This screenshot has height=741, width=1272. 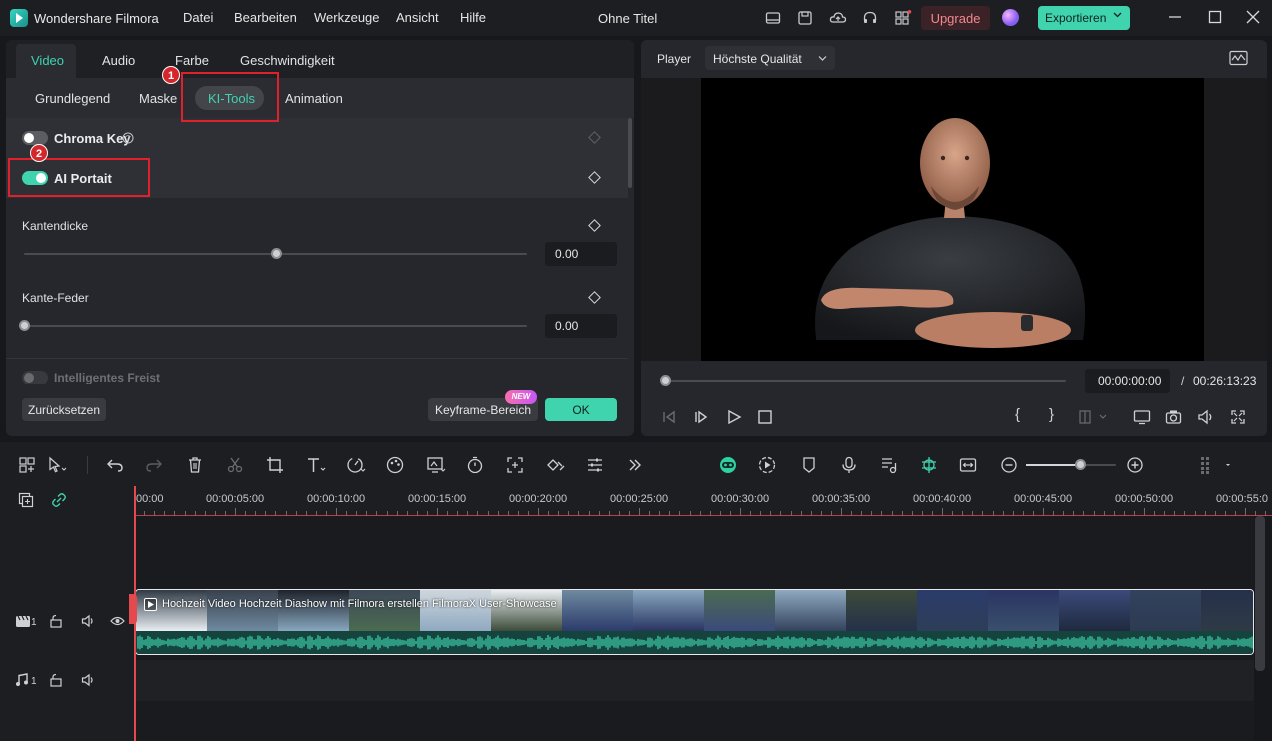 What do you see at coordinates (1216, 465) in the screenshot?
I see `timeline-settings-icon` at bounding box center [1216, 465].